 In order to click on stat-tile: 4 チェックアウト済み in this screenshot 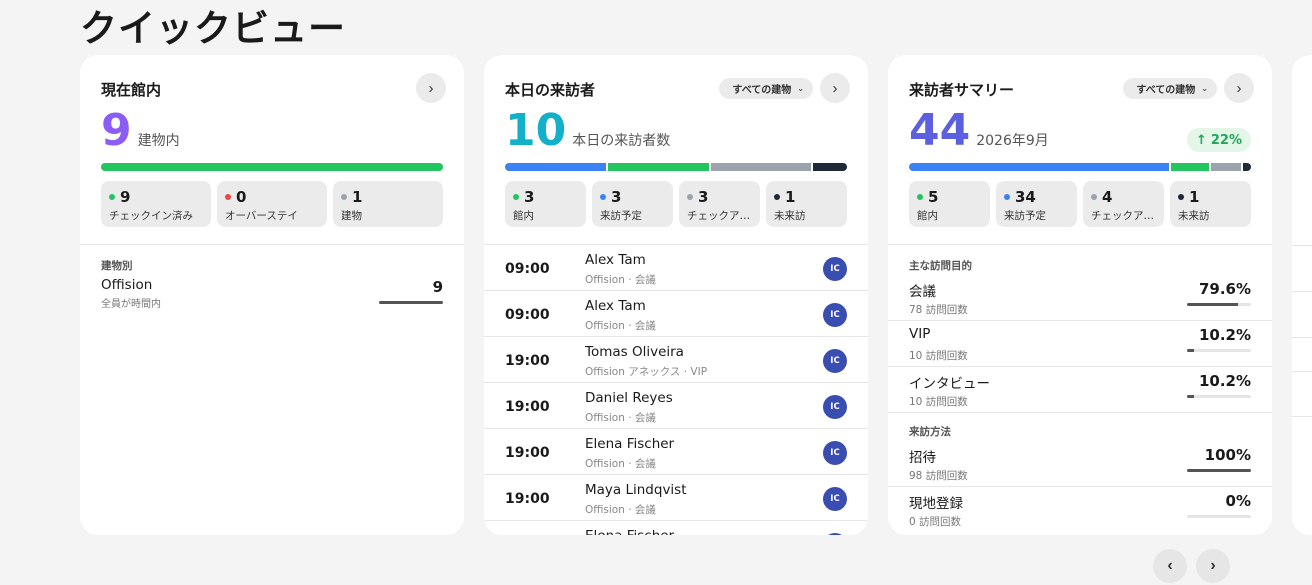, I will do `click(1123, 204)`.